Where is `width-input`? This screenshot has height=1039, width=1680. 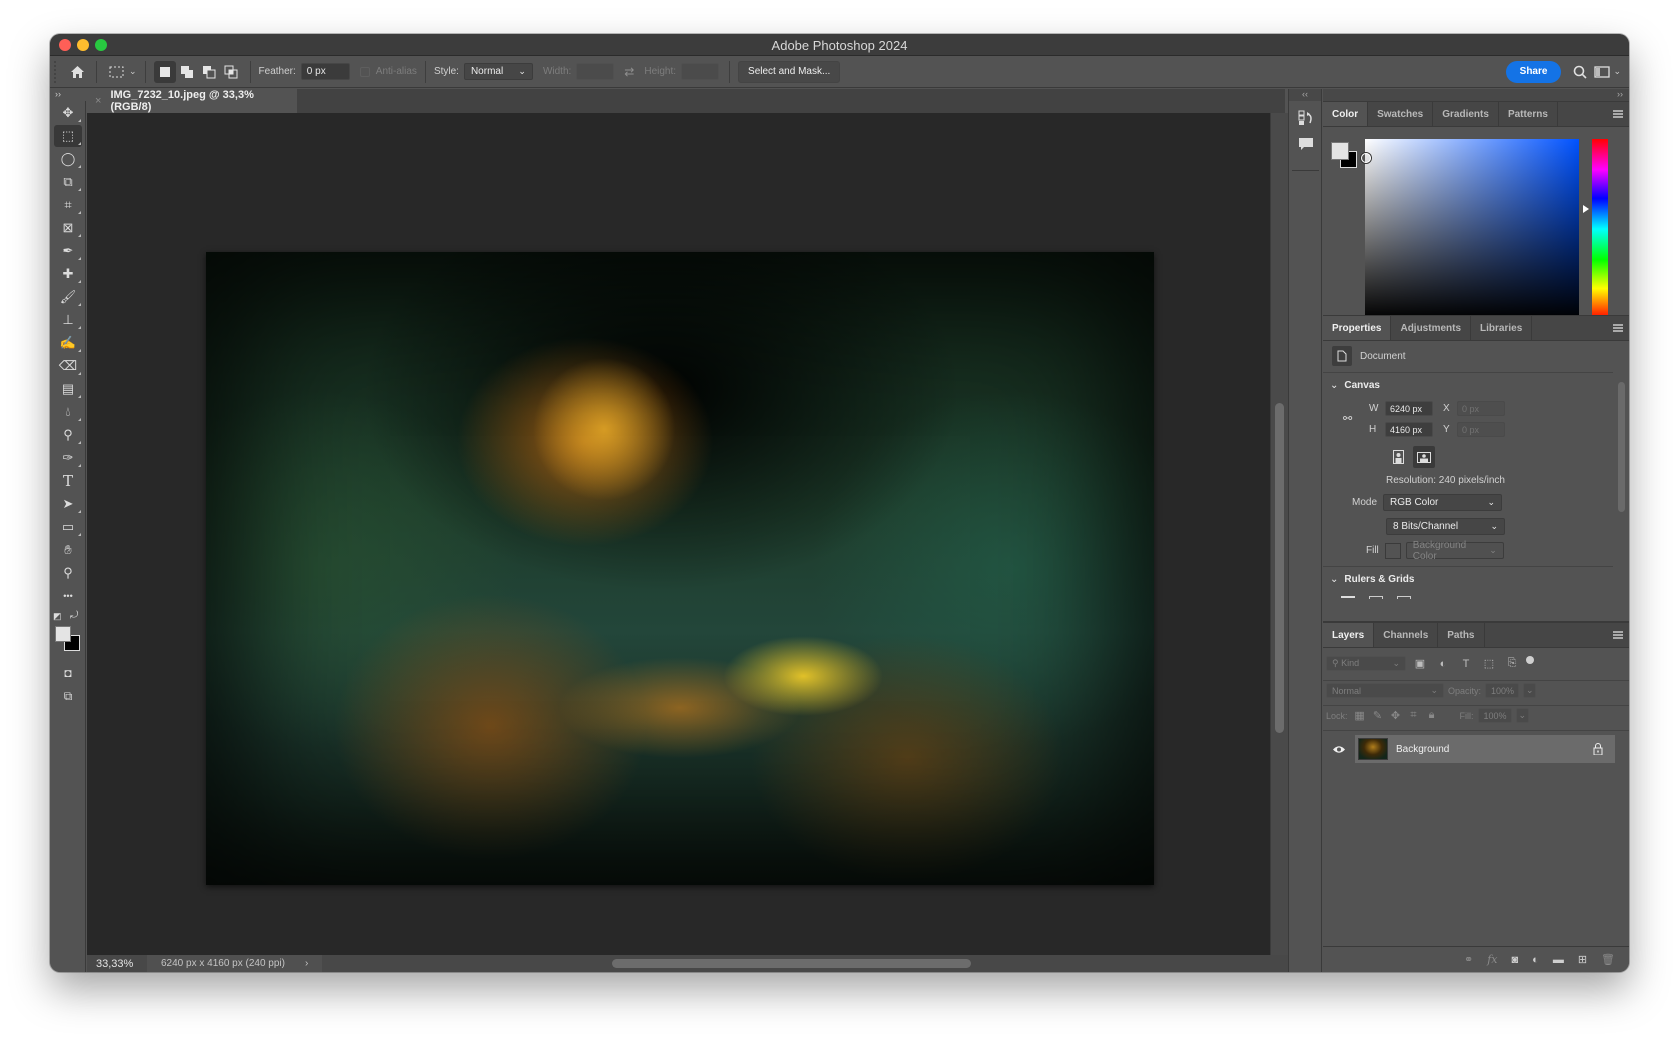 width-input is located at coordinates (595, 71).